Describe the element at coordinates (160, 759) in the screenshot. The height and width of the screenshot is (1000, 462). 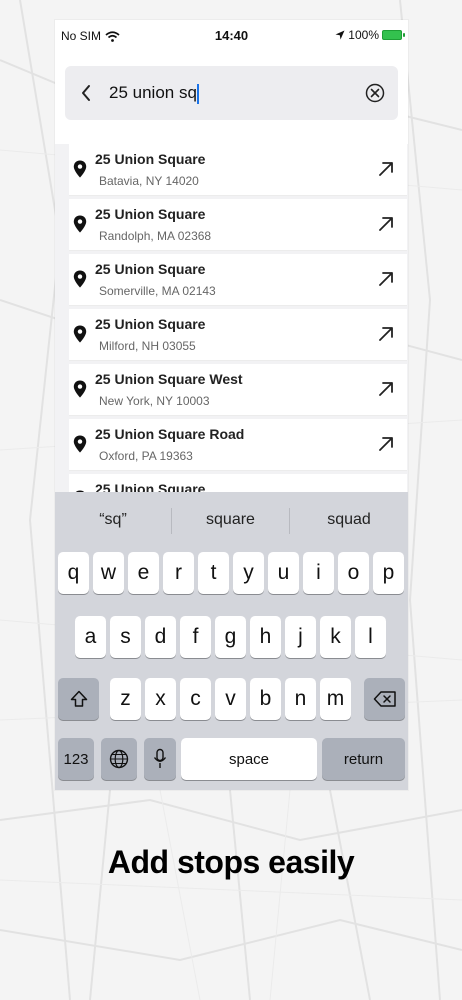
I see `microphone-icon` at that location.